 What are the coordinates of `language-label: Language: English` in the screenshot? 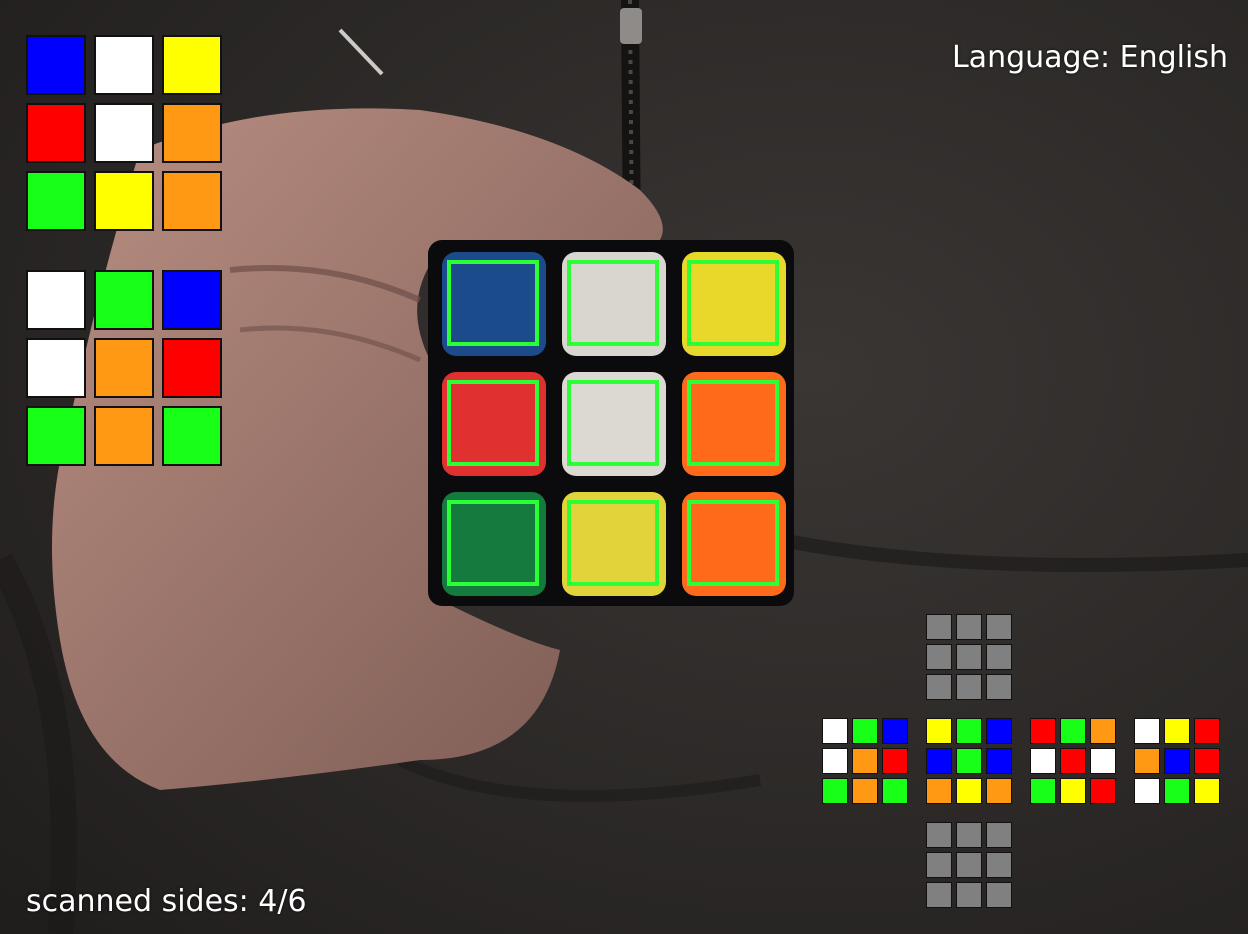 It's located at (1090, 57).